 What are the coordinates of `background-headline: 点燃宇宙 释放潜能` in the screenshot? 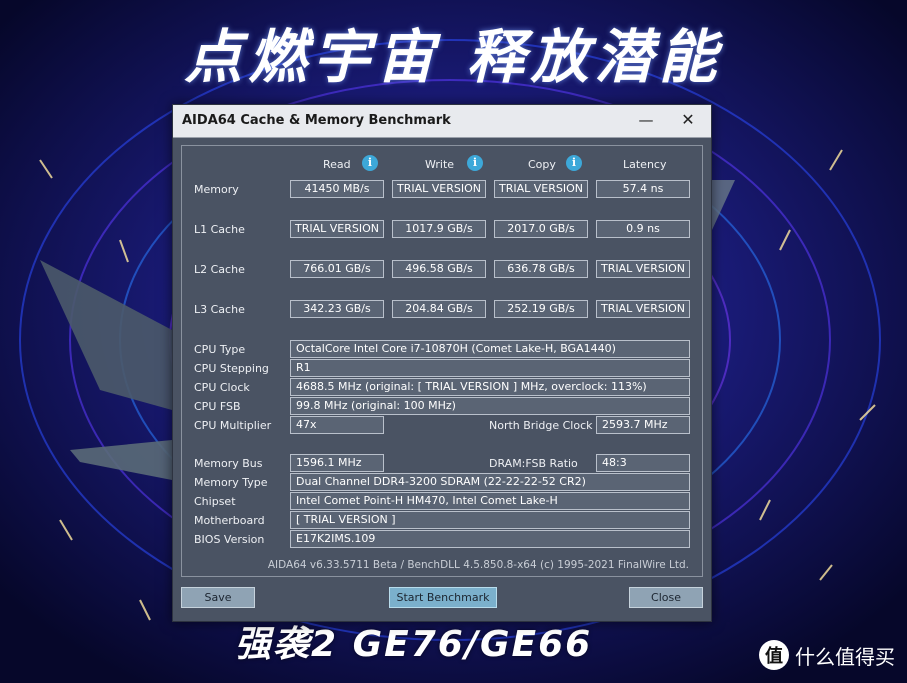 It's located at (453, 57).